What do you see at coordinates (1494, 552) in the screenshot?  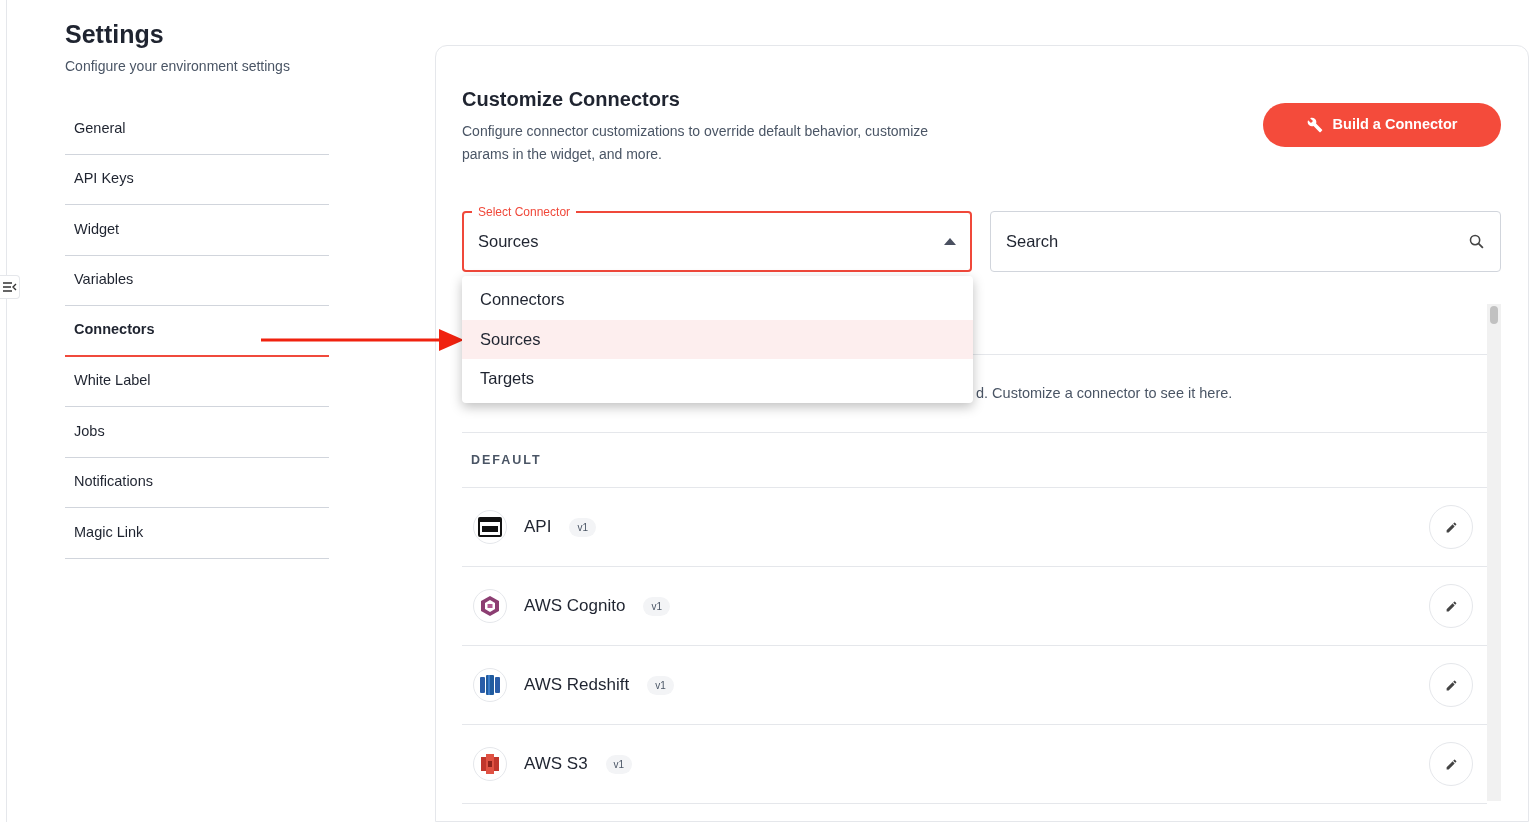 I see `scrollbar` at bounding box center [1494, 552].